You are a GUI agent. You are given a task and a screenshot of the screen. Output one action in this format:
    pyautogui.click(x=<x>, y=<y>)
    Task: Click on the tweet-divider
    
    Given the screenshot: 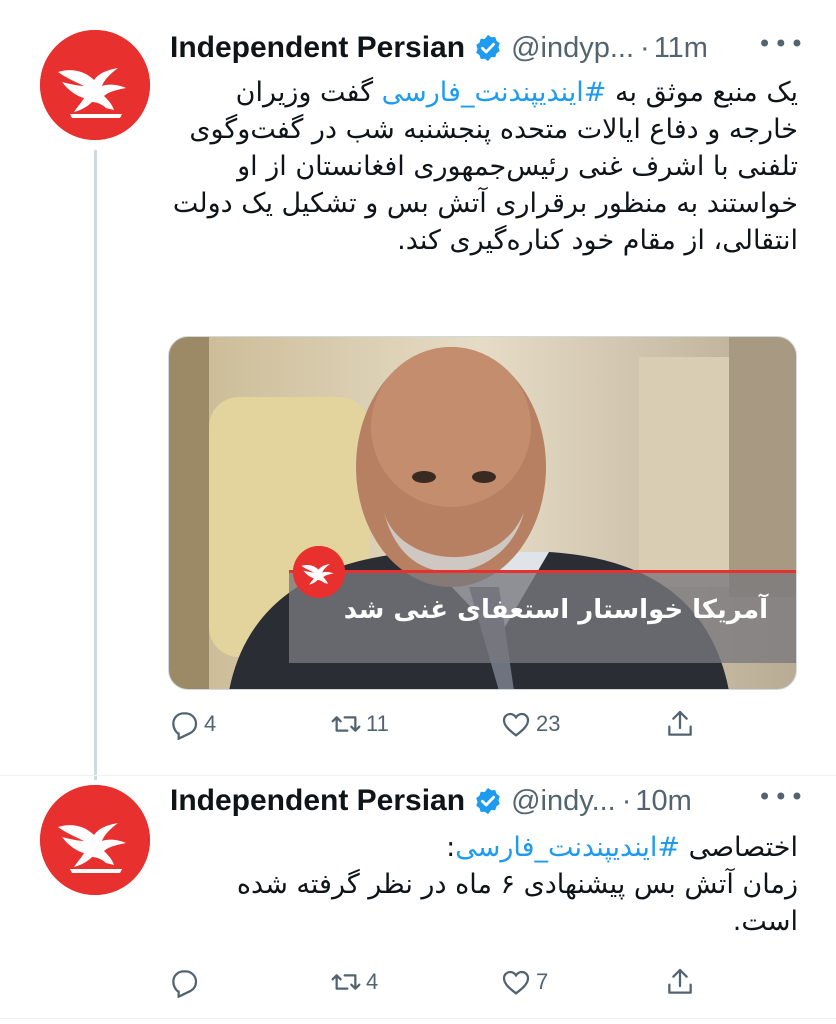 What is the action you would take?
    pyautogui.click(x=418, y=1018)
    